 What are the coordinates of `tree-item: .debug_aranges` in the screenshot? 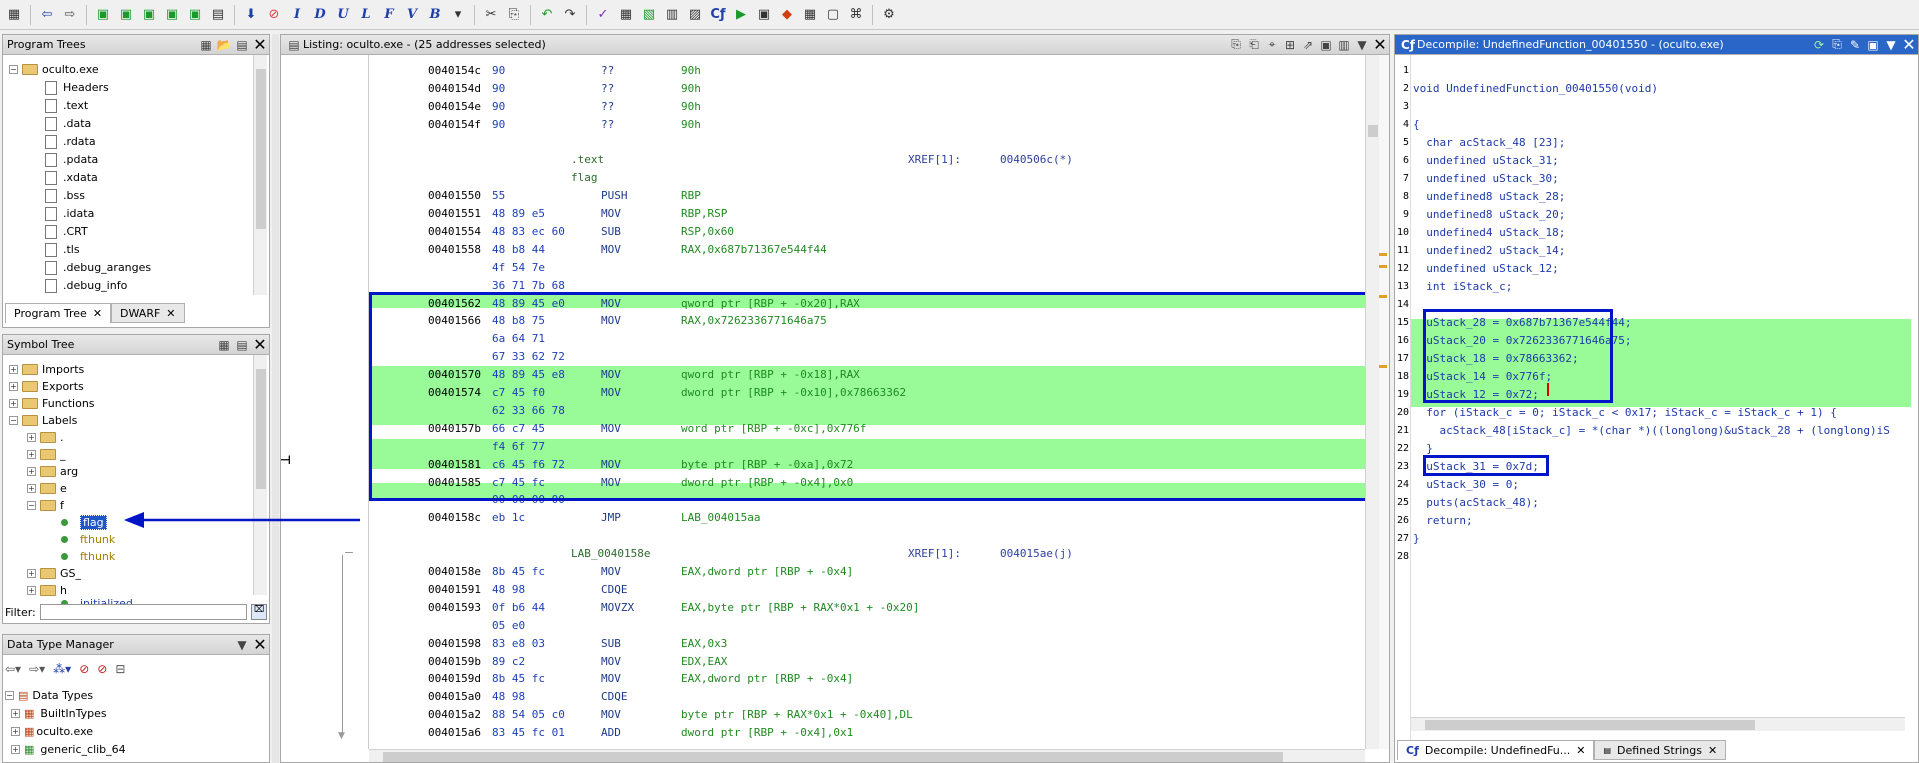 It's located at (98, 267).